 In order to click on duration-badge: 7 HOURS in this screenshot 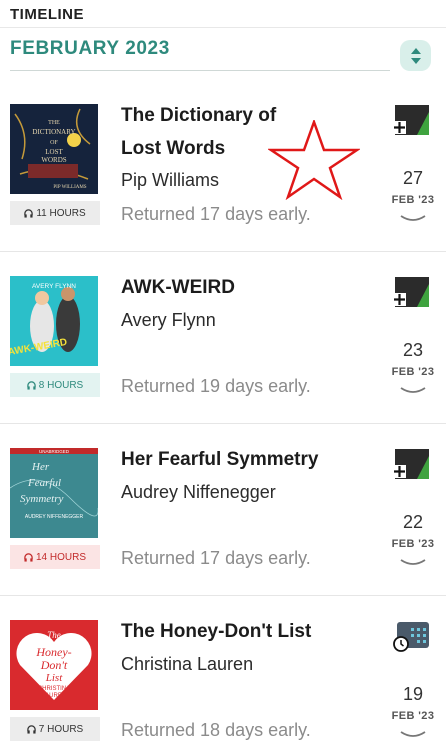, I will do `click(55, 729)`.